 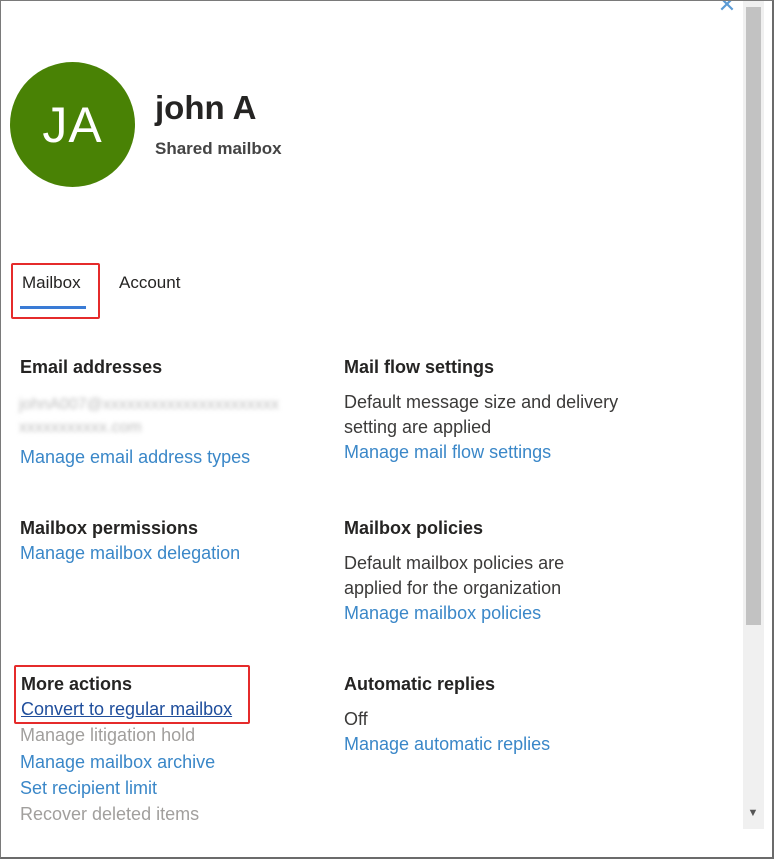 I want to click on mail-flow-description: Default message size and delivery, so click(x=481, y=402).